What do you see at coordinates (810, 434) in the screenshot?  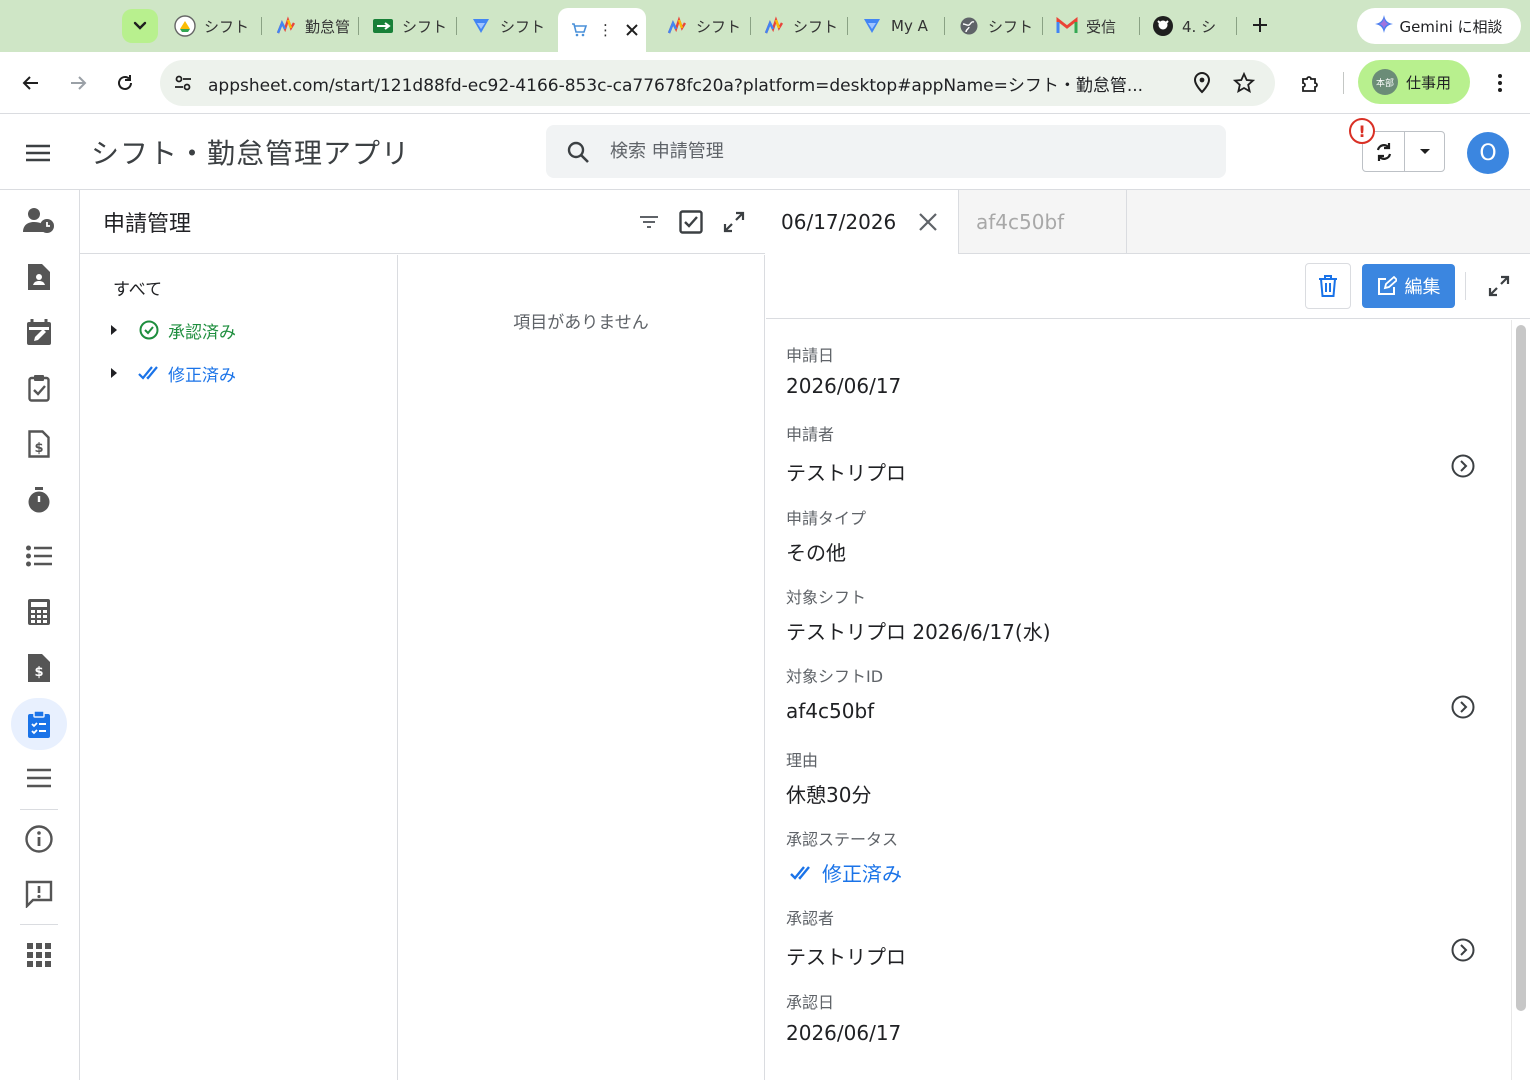 I see `field-label: 申請者` at bounding box center [810, 434].